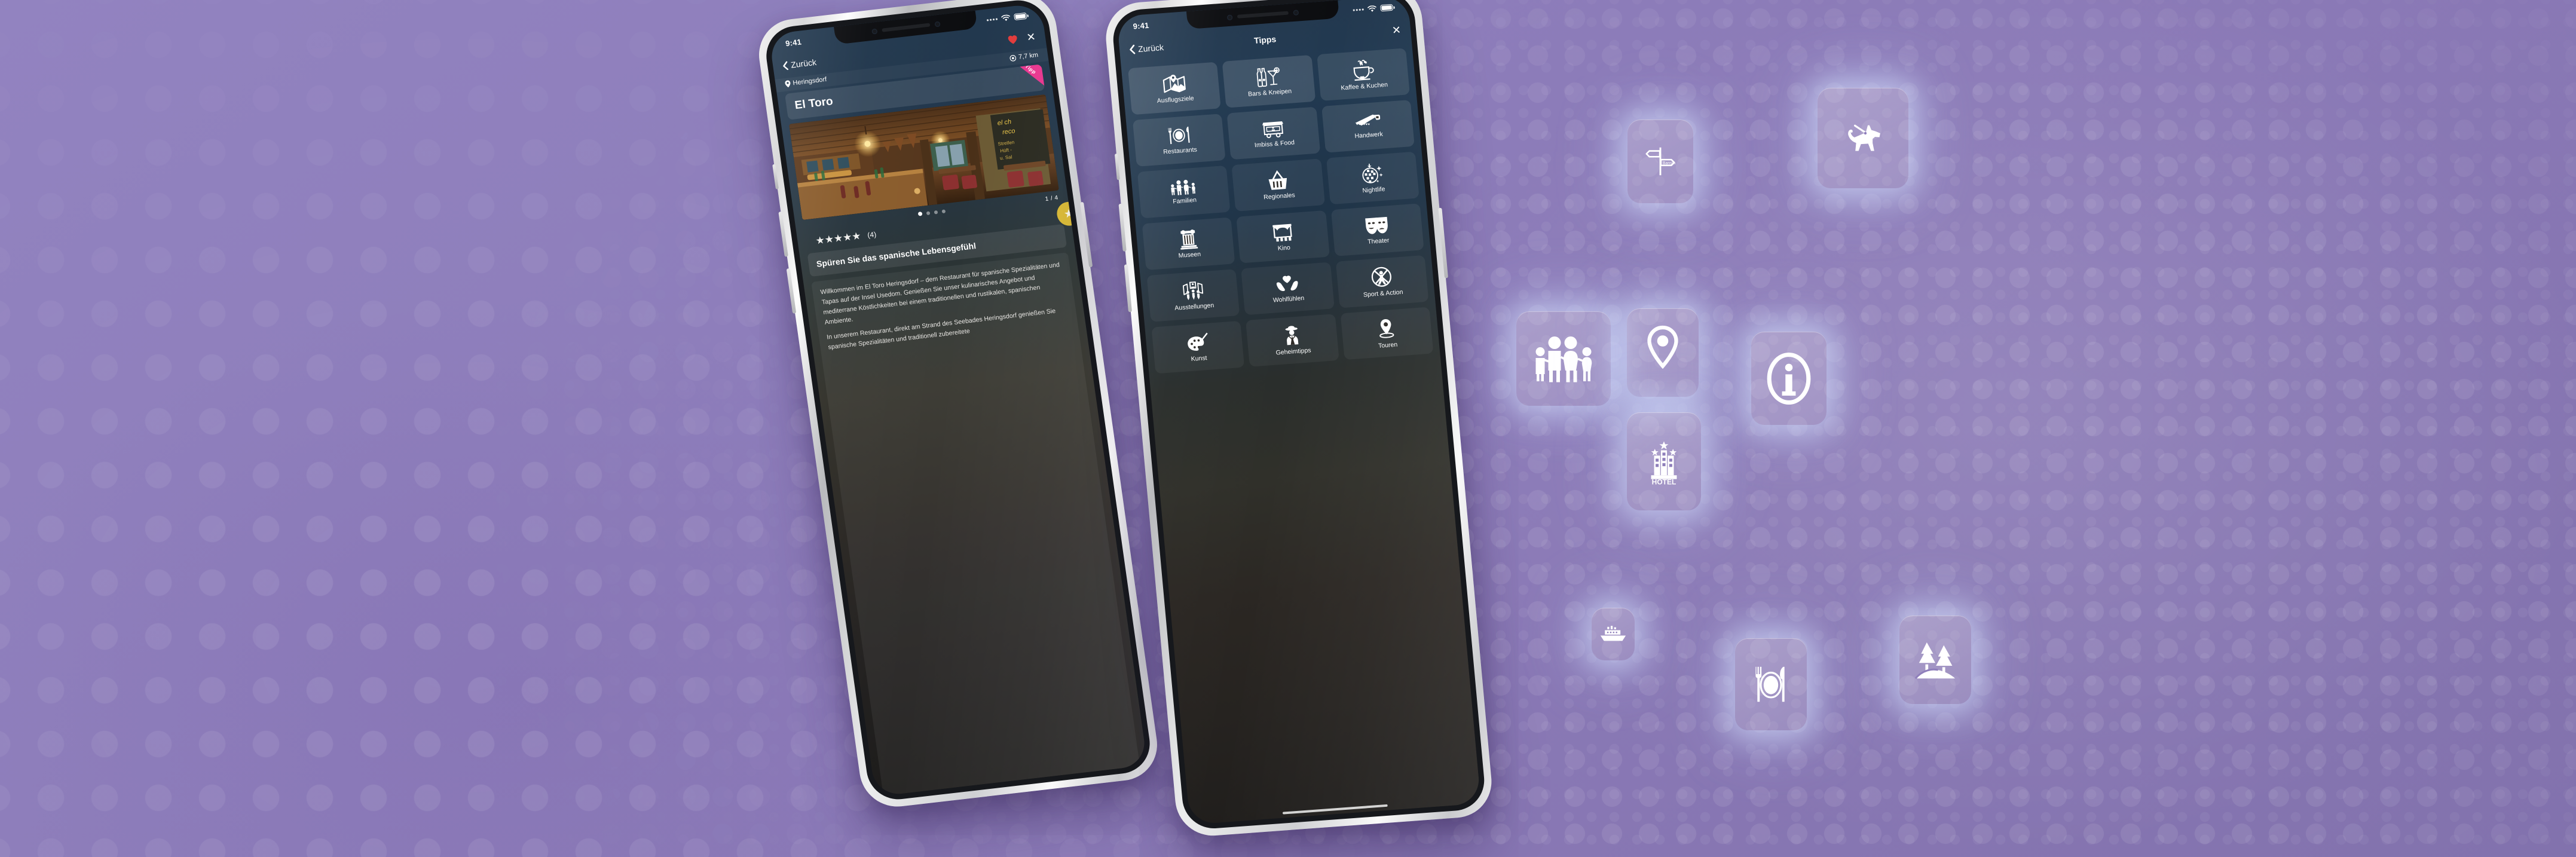 Image resolution: width=2576 pixels, height=857 pixels. Describe the element at coordinates (1012, 39) in the screenshot. I see `heart-icon` at that location.